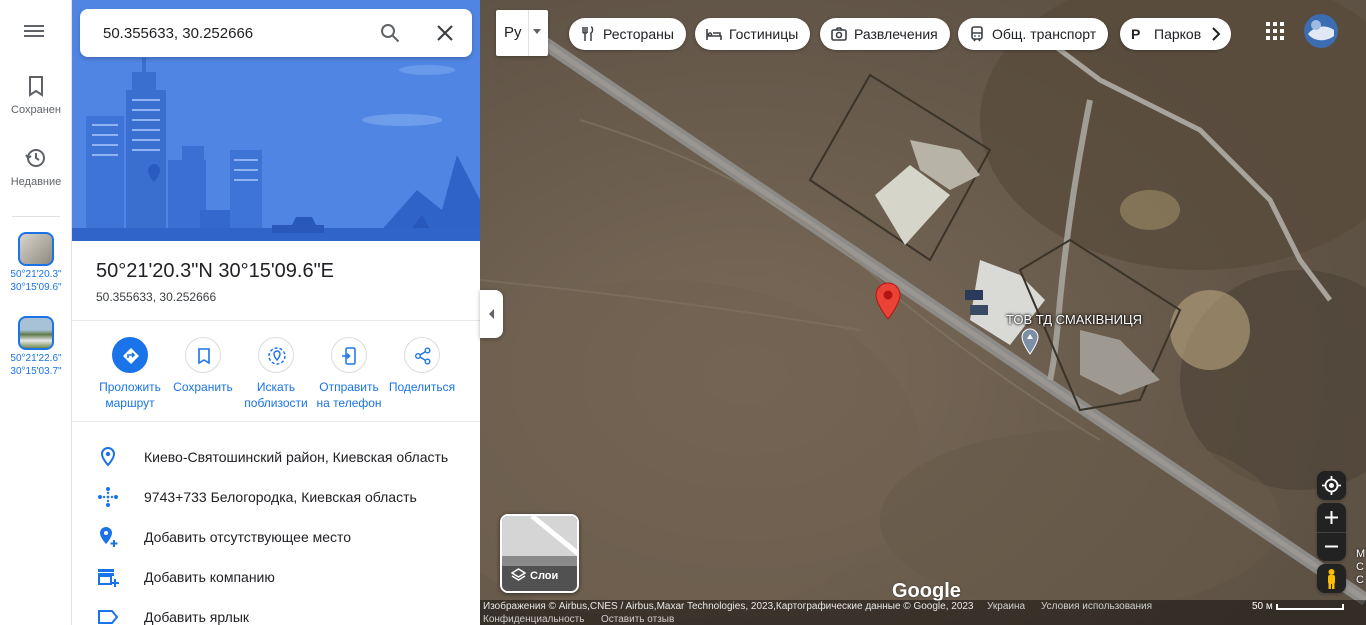 This screenshot has height=625, width=1366. I want to click on directions-button: Проложить маршрут, so click(130, 374).